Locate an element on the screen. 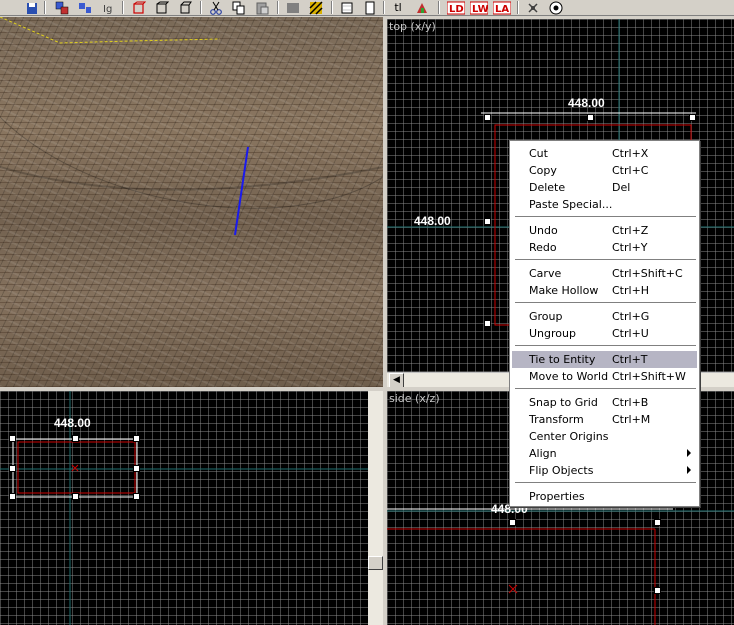  hollow-icon is located at coordinates (185, 7).